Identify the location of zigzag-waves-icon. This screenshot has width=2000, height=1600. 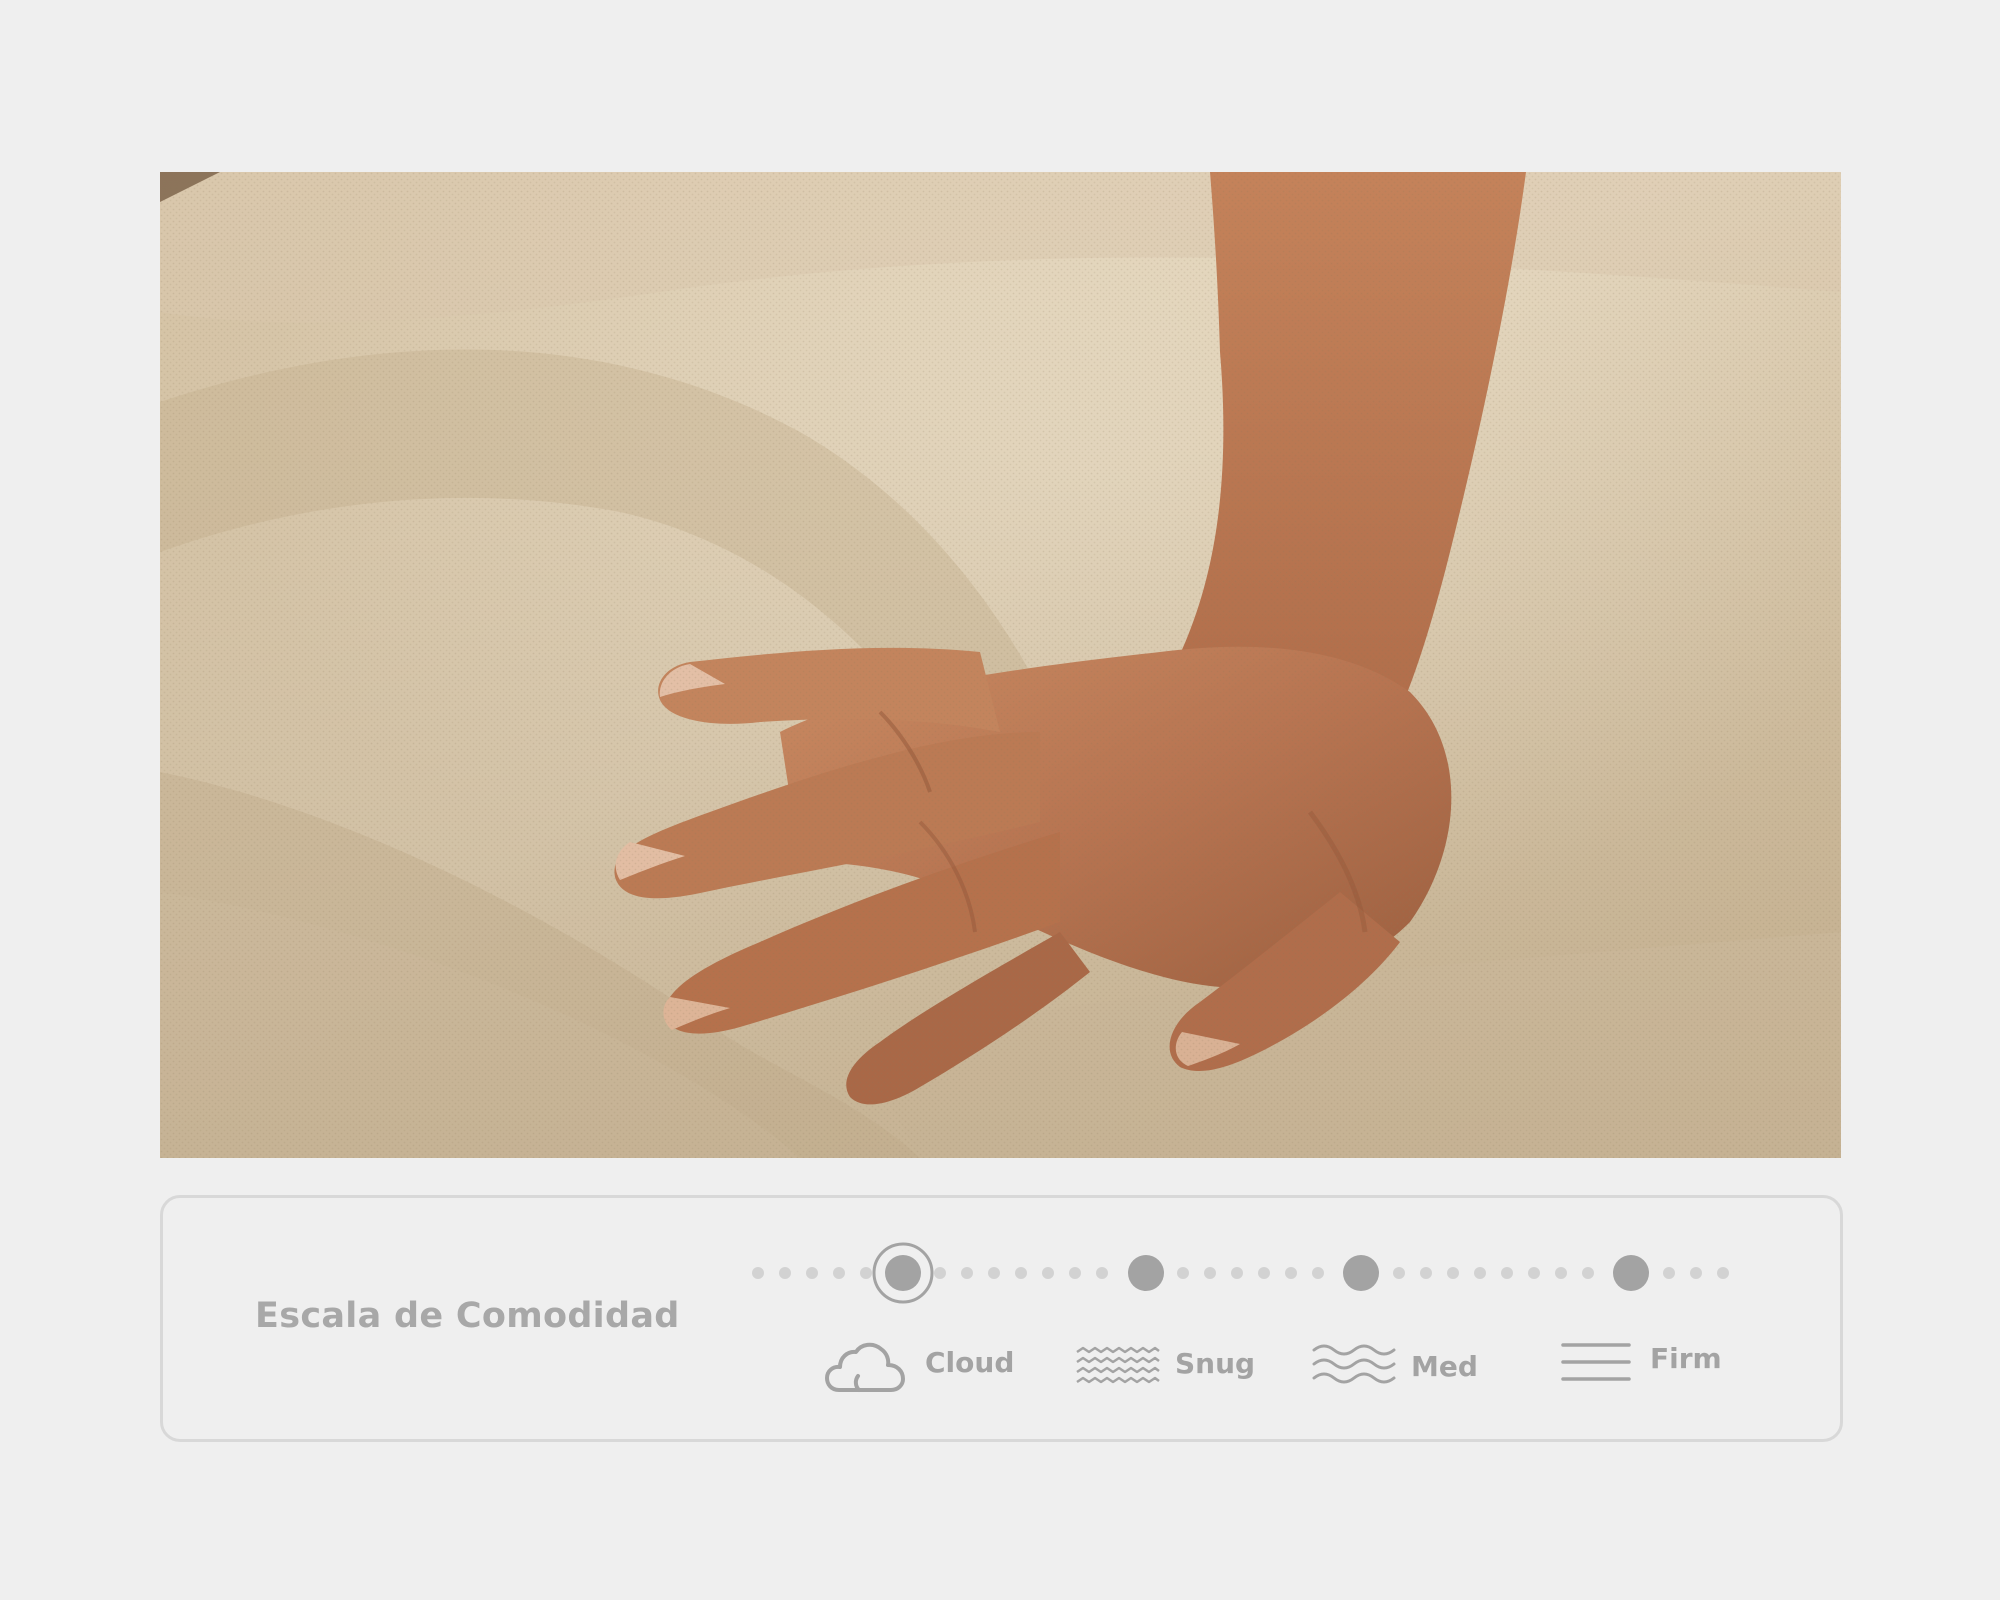
(1118, 1365).